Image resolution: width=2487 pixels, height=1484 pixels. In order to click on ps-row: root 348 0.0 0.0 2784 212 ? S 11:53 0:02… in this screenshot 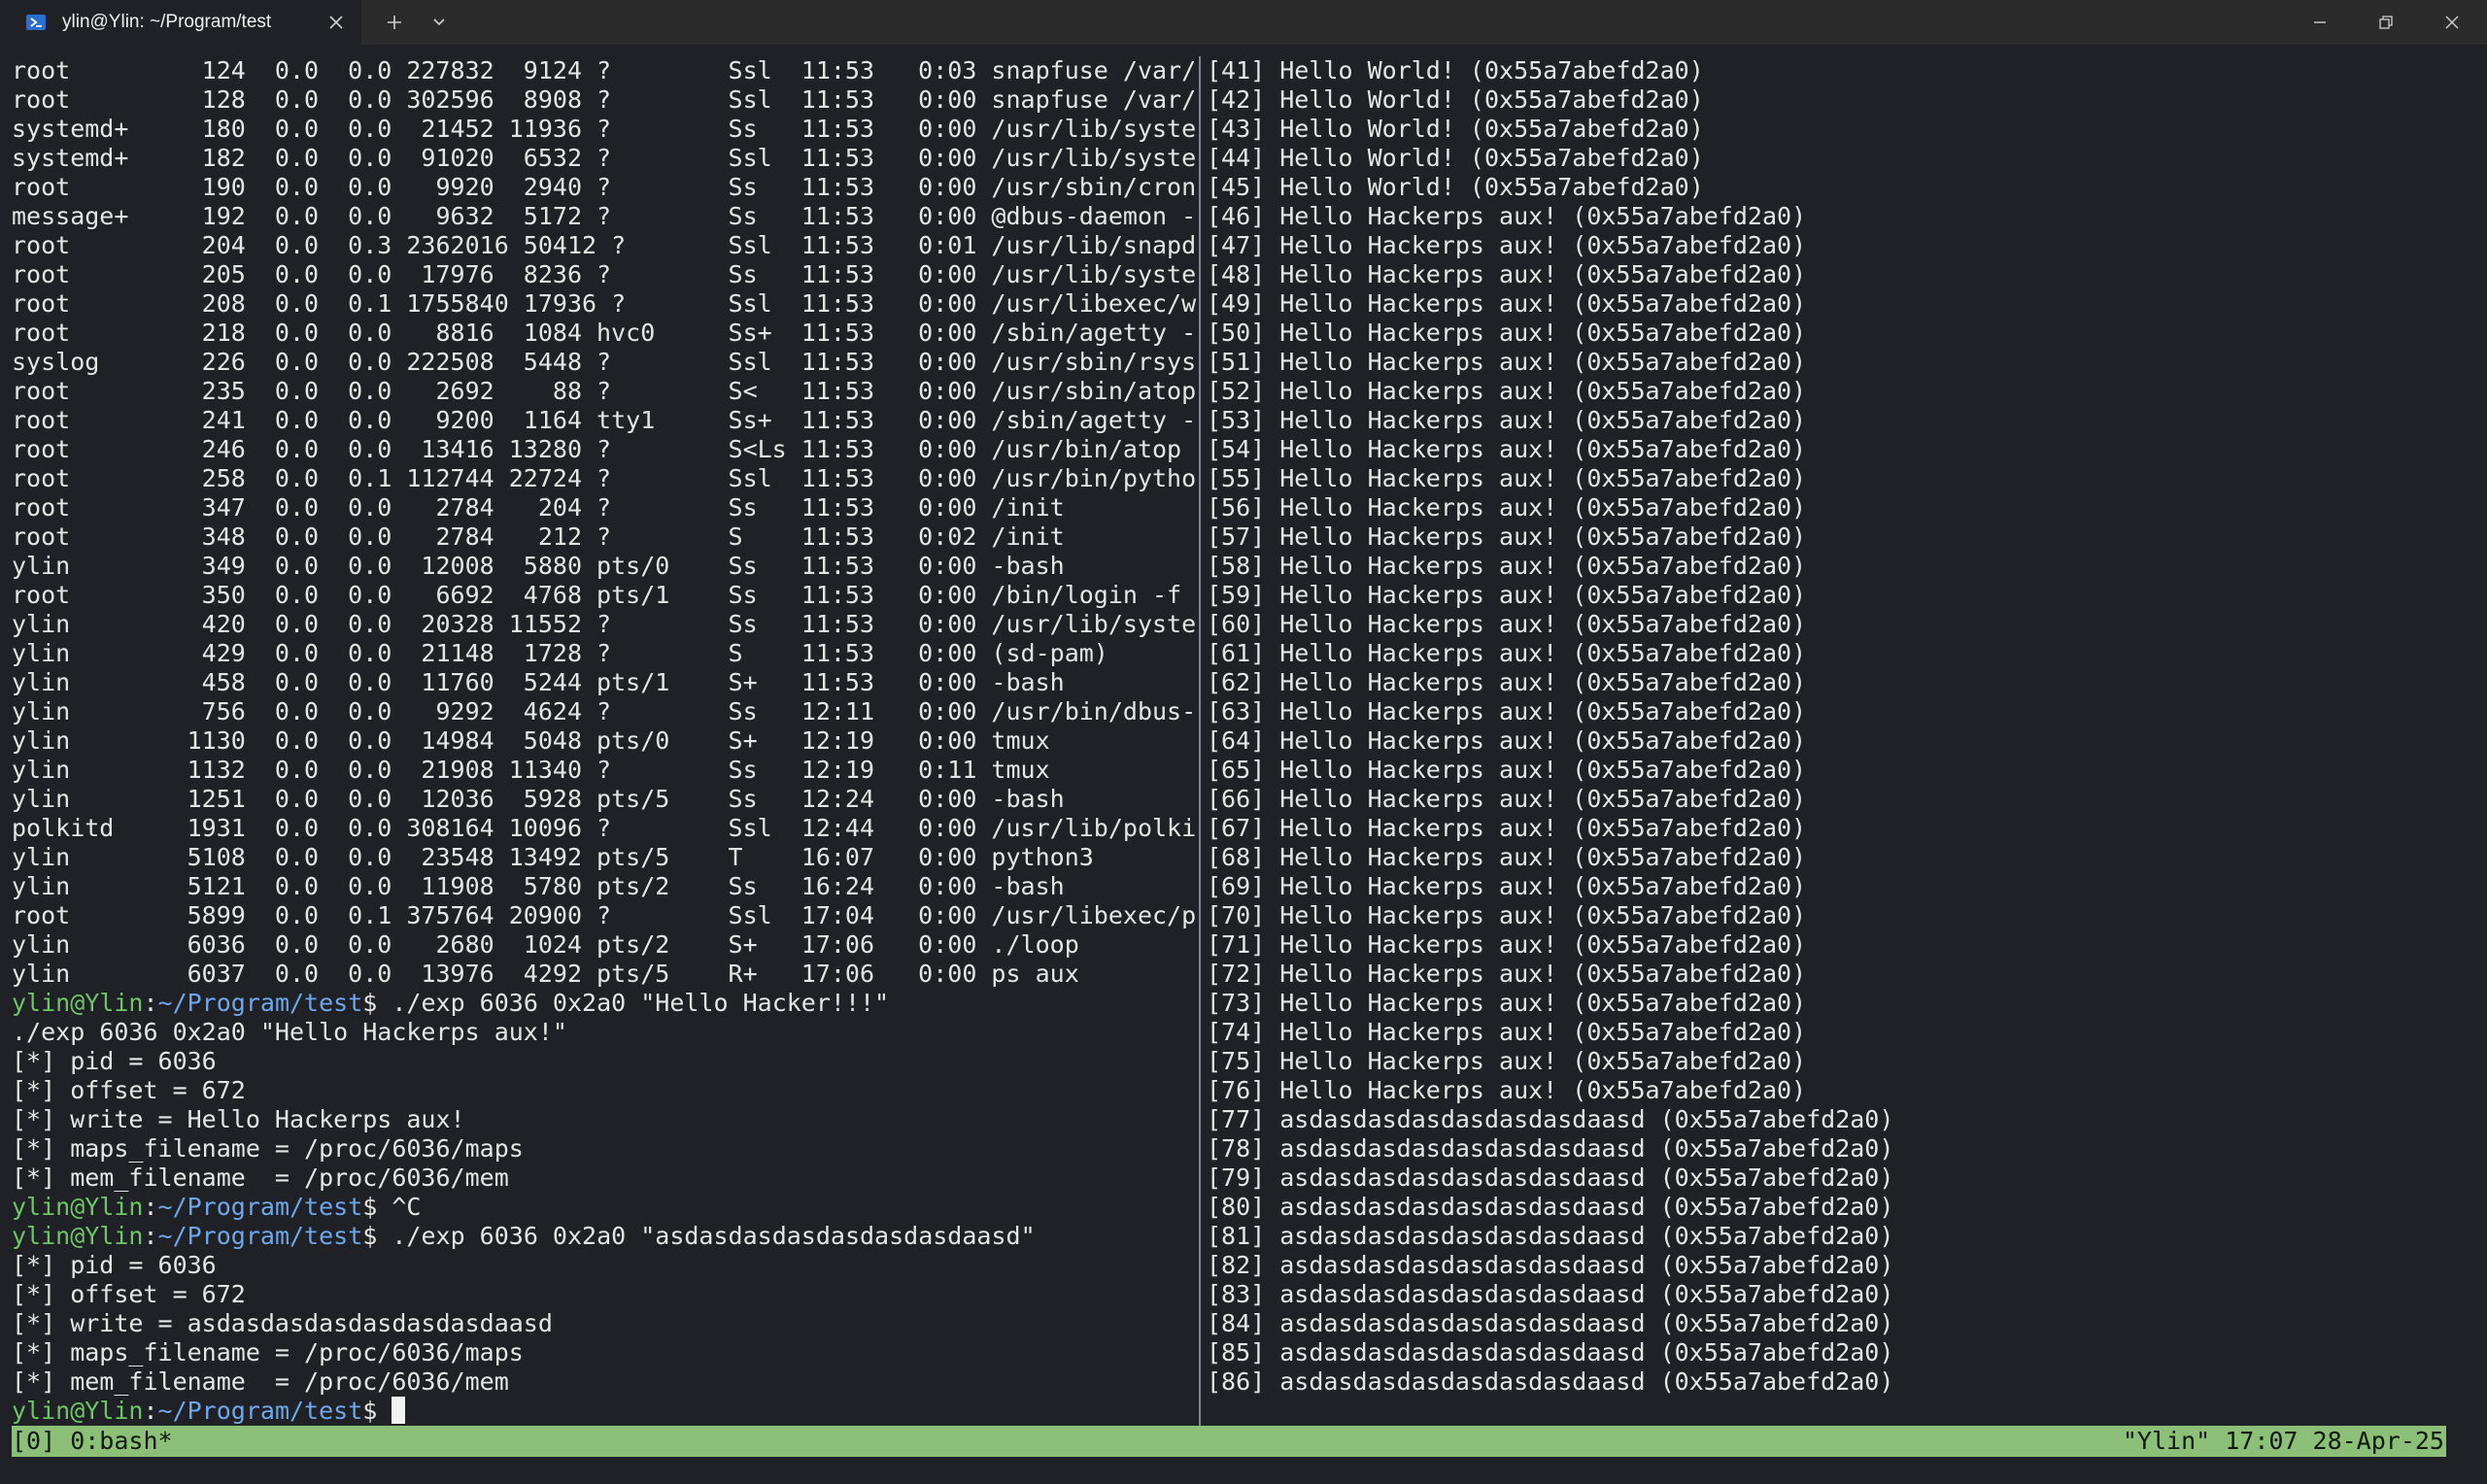, I will do `click(538, 537)`.